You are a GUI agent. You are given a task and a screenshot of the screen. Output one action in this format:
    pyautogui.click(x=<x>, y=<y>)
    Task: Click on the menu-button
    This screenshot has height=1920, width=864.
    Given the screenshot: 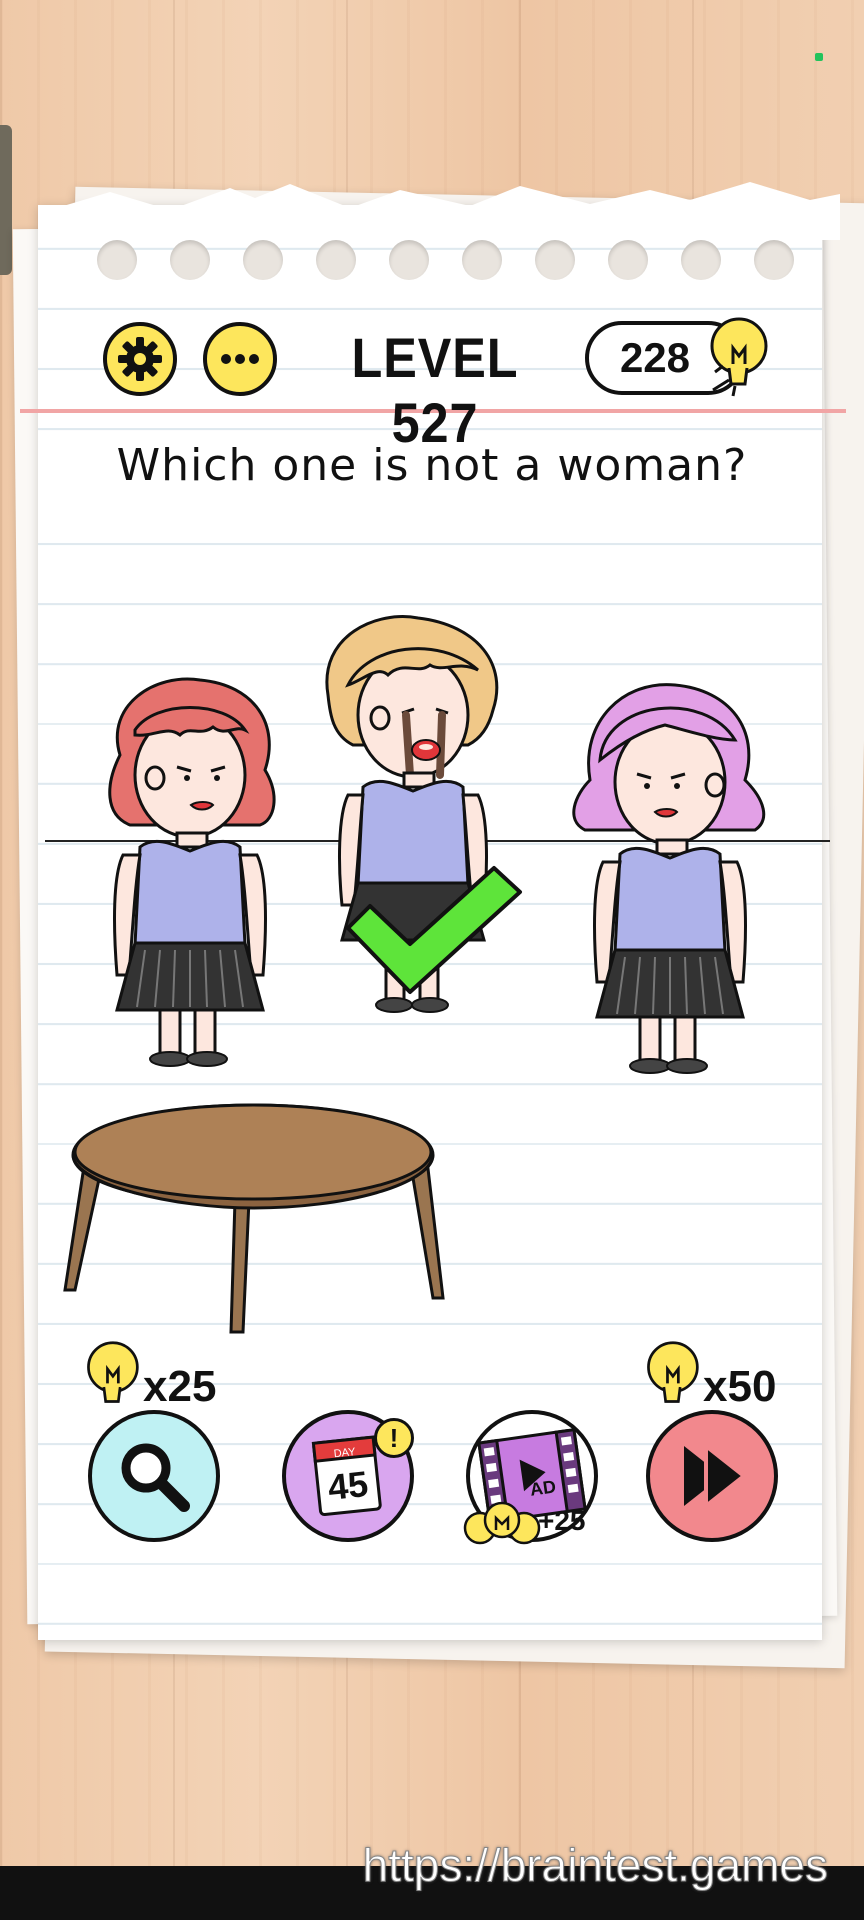 What is the action you would take?
    pyautogui.click(x=240, y=359)
    